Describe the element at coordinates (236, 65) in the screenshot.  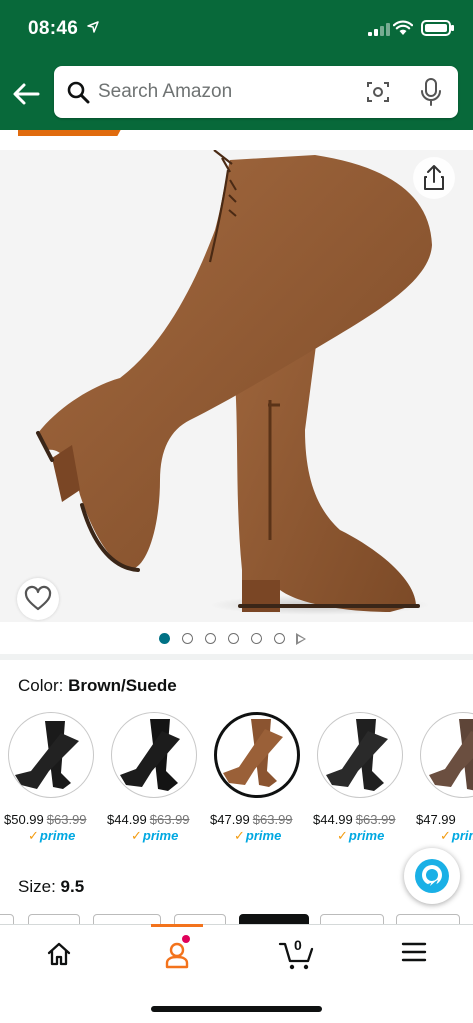
I see `top-app-bar: 08:46` at that location.